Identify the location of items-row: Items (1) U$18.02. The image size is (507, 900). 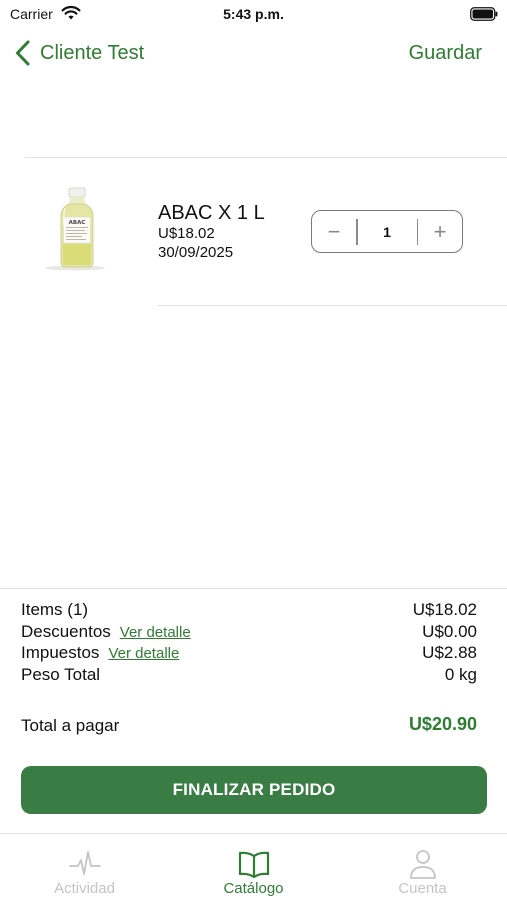
(249, 610).